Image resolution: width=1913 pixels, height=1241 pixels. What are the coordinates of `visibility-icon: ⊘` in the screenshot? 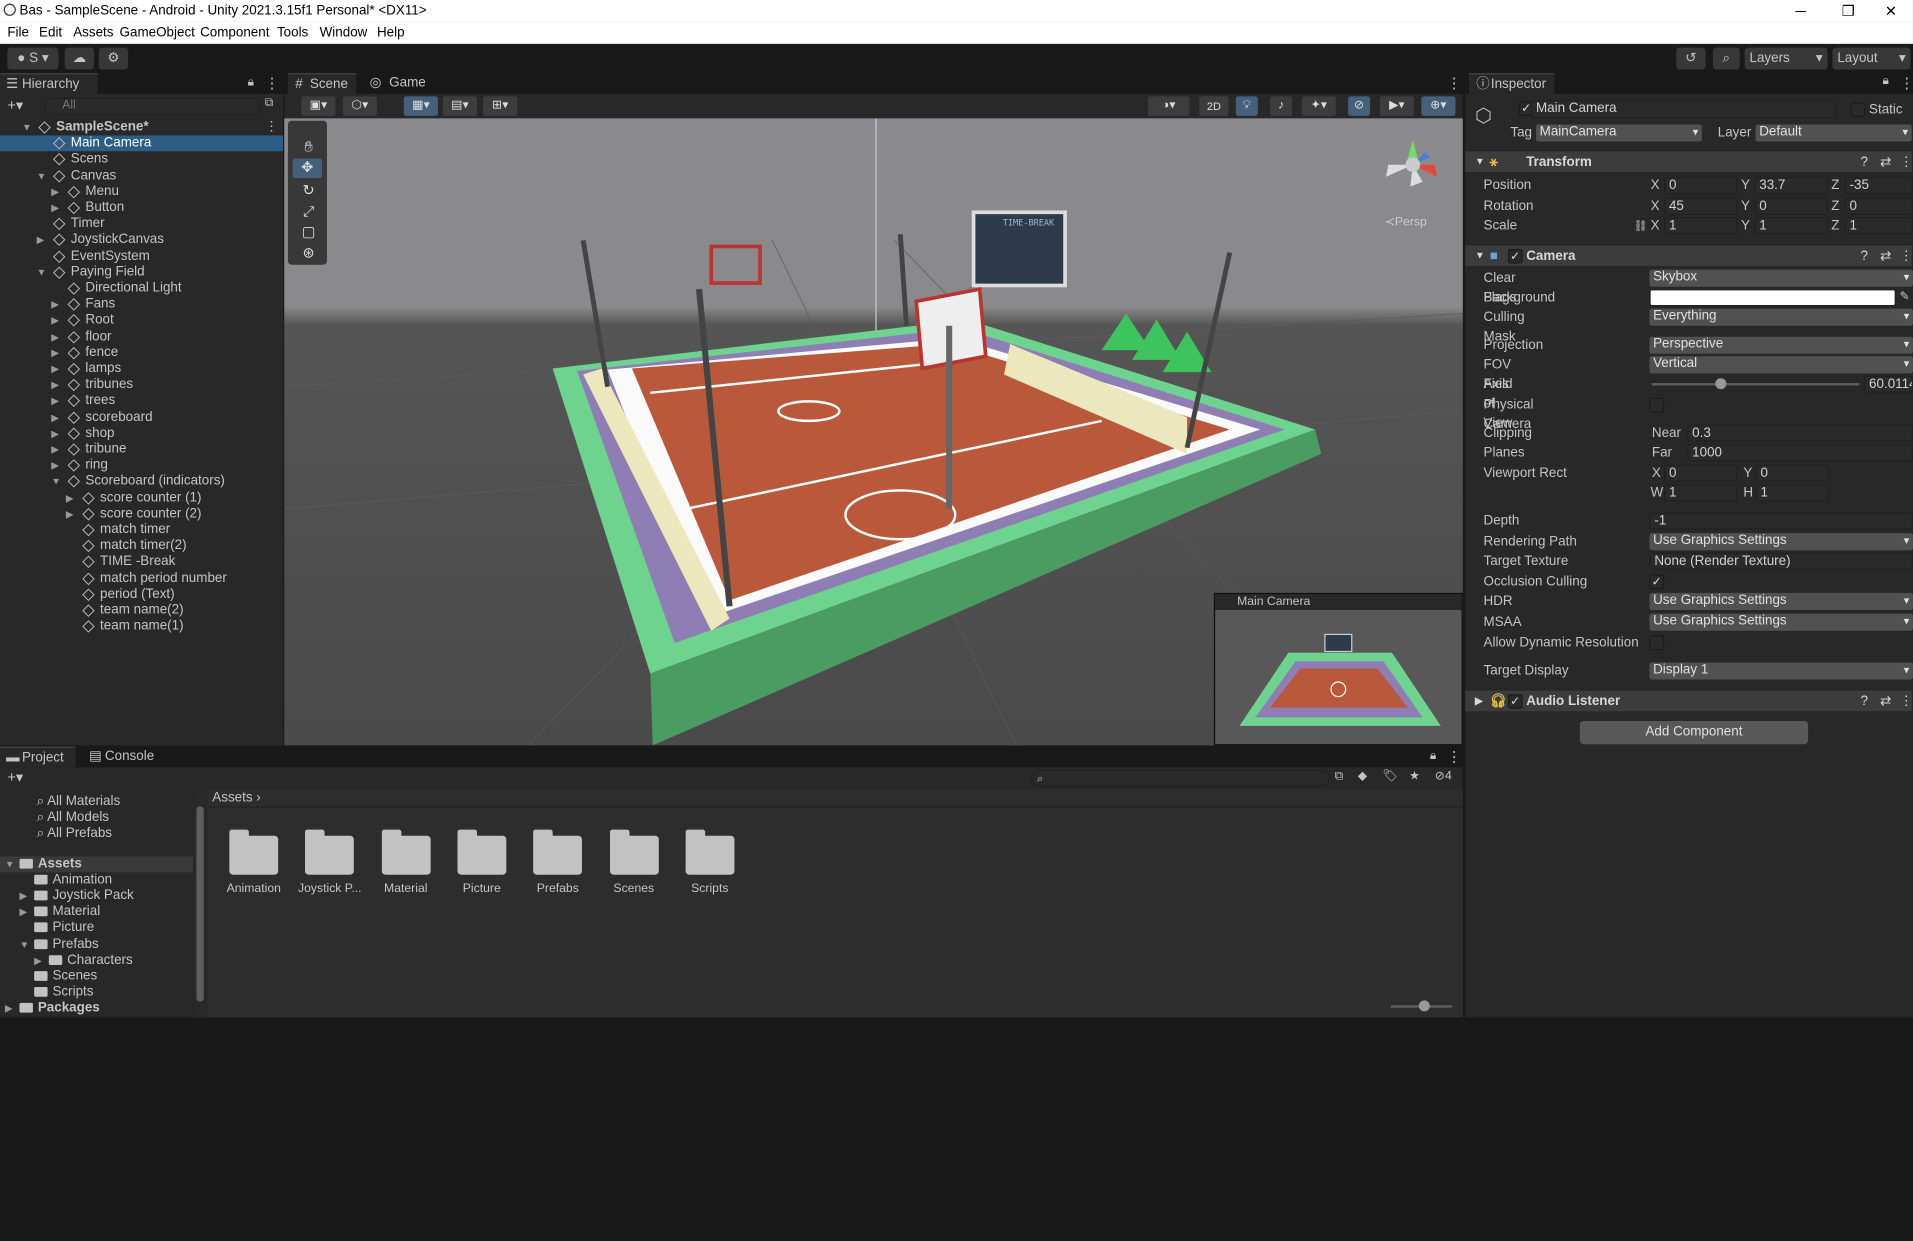 It's located at (1359, 106).